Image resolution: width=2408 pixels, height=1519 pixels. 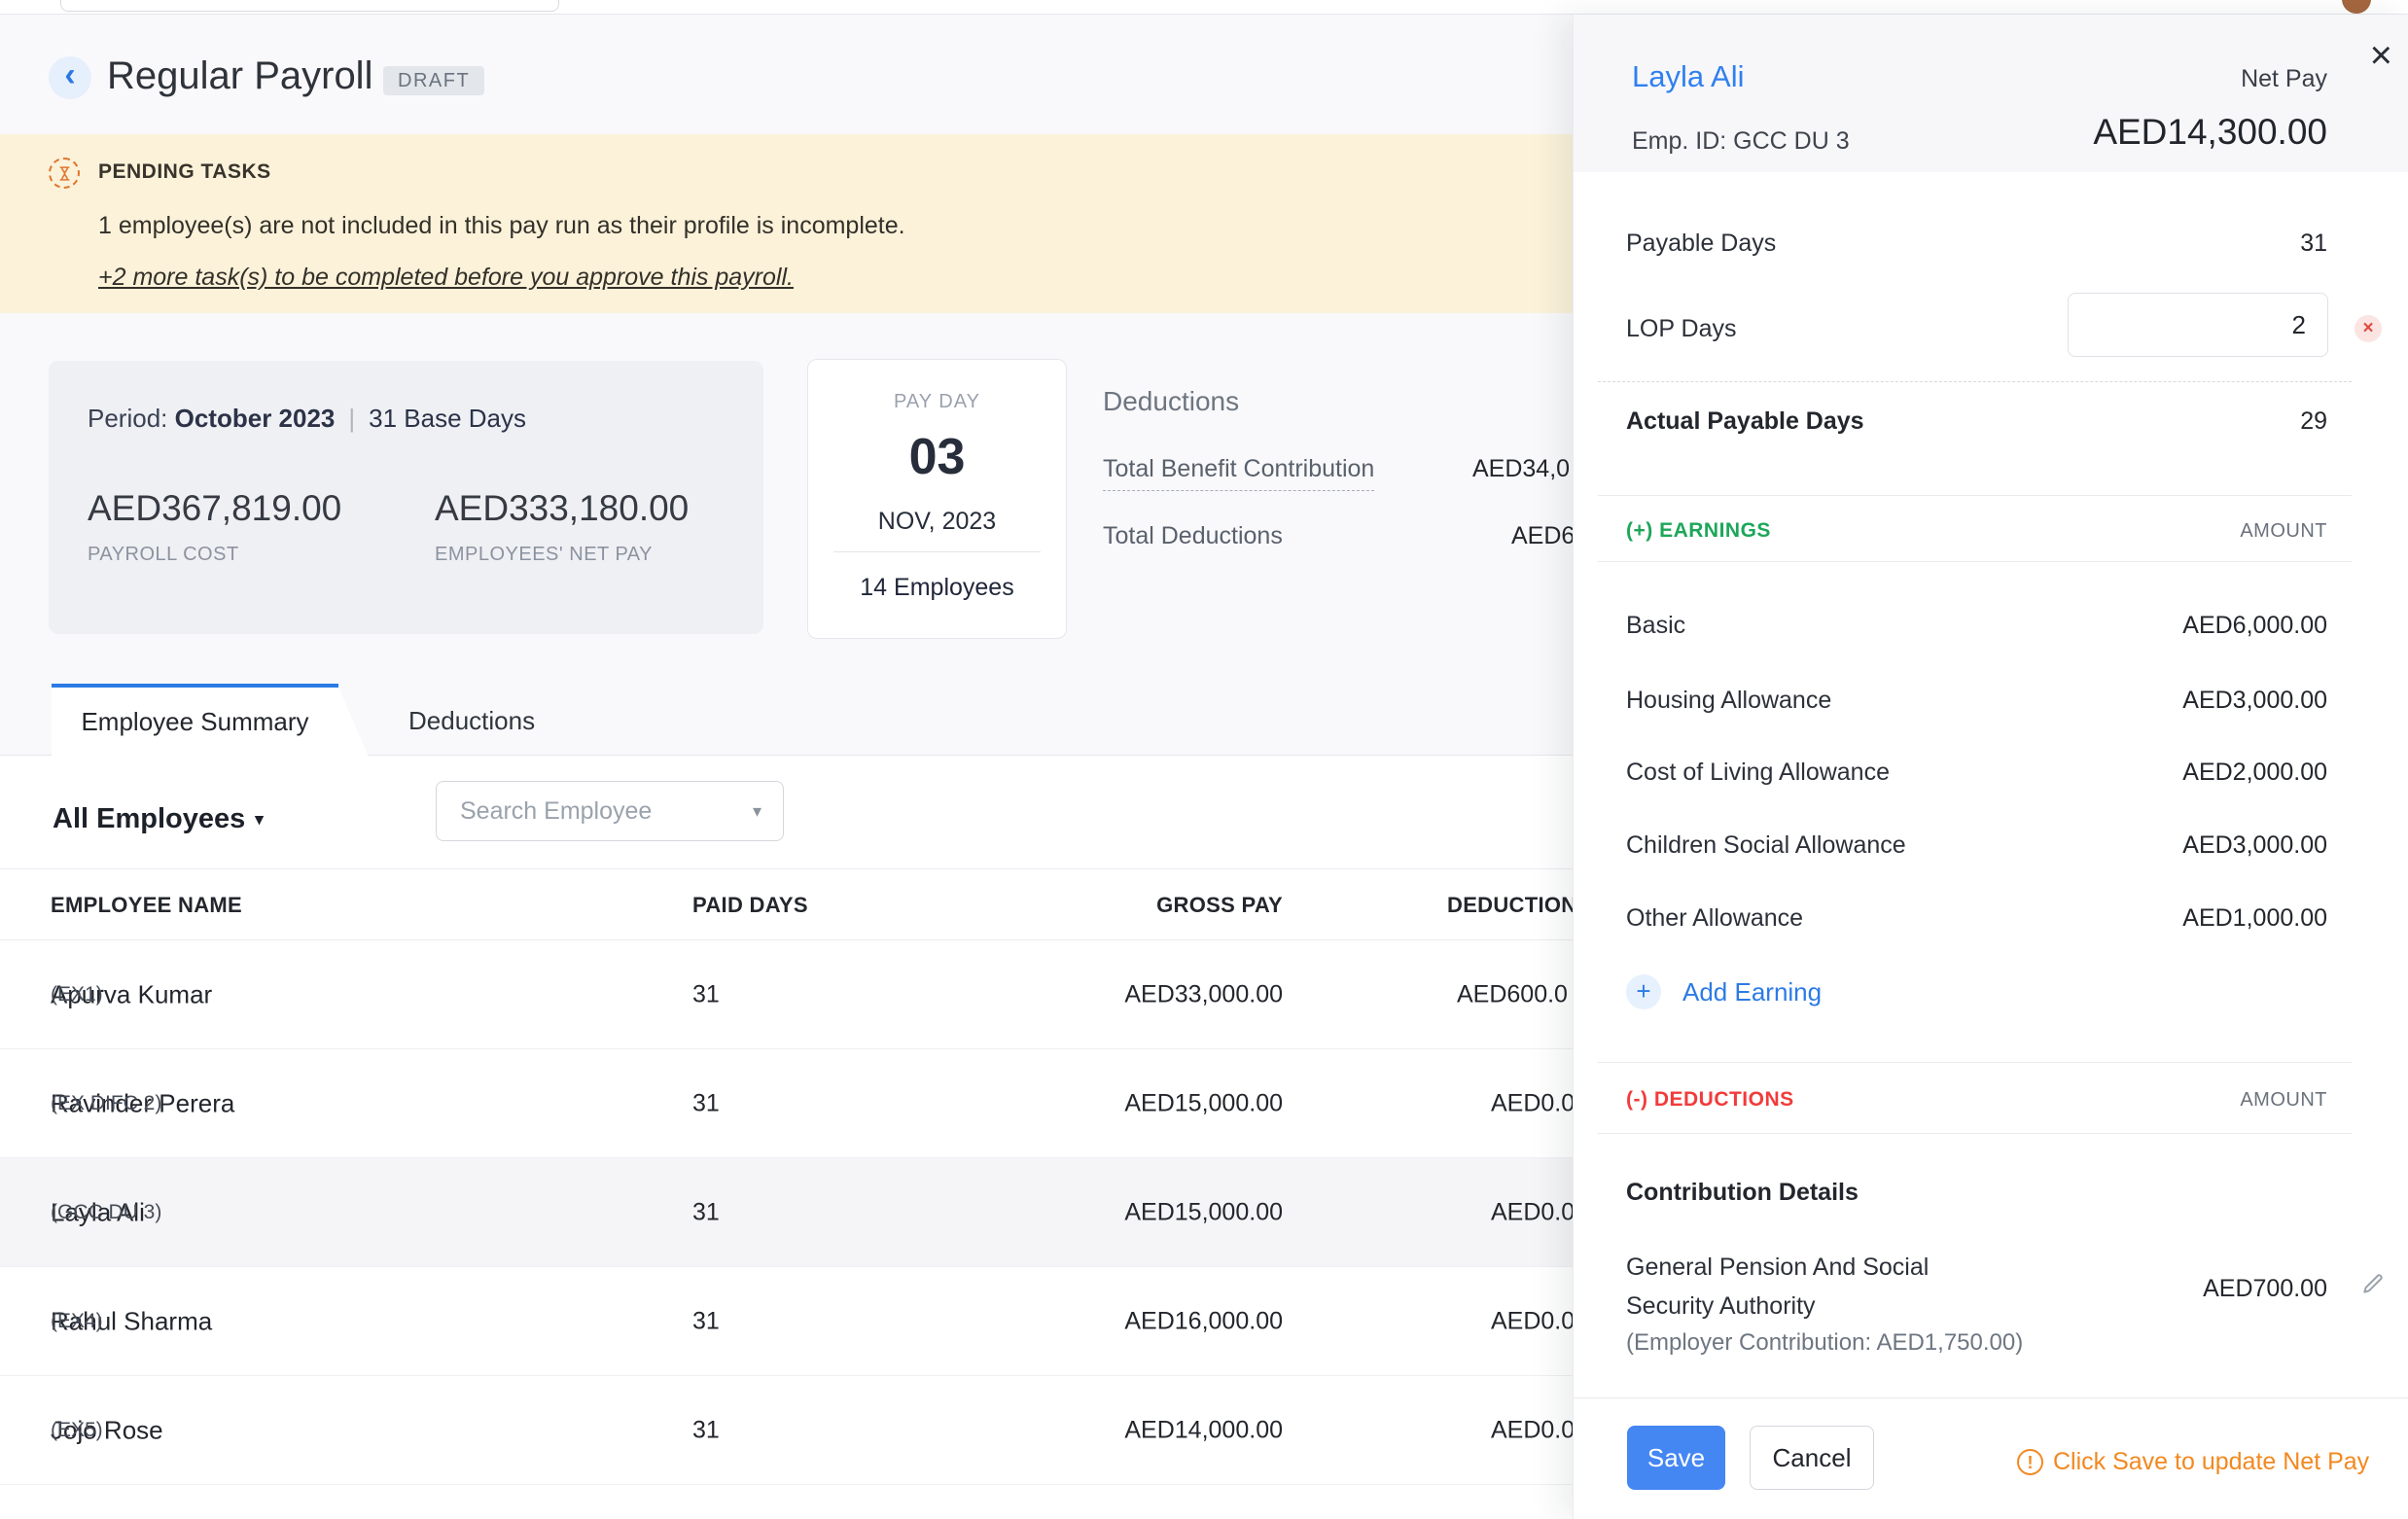 I want to click on close-icon: ×, so click(x=2381, y=55).